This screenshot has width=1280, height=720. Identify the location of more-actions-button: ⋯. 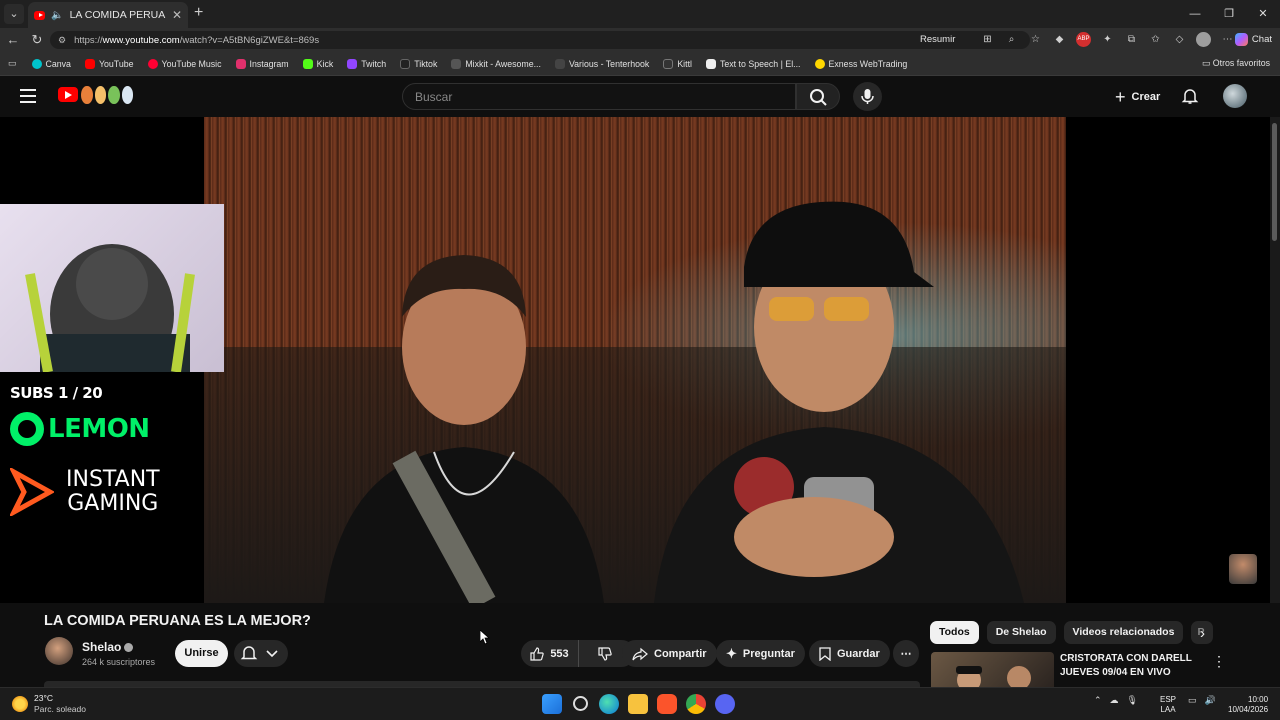
(906, 653).